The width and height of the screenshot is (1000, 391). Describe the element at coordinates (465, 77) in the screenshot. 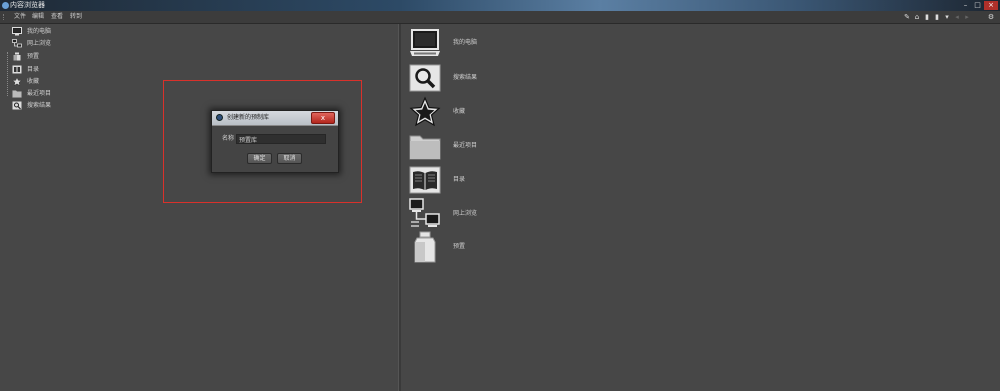

I see `grid-item-label: 搜索结果` at that location.